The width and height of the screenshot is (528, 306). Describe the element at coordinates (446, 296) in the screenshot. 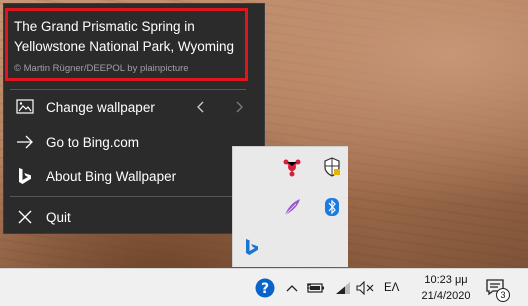

I see `clock-date: 21/4/2020` at that location.